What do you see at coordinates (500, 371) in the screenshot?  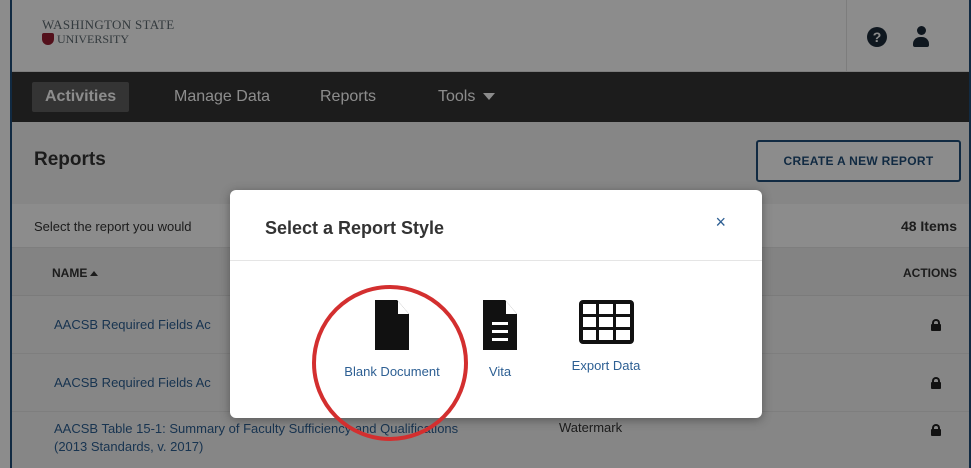 I see `option-label: Vita` at bounding box center [500, 371].